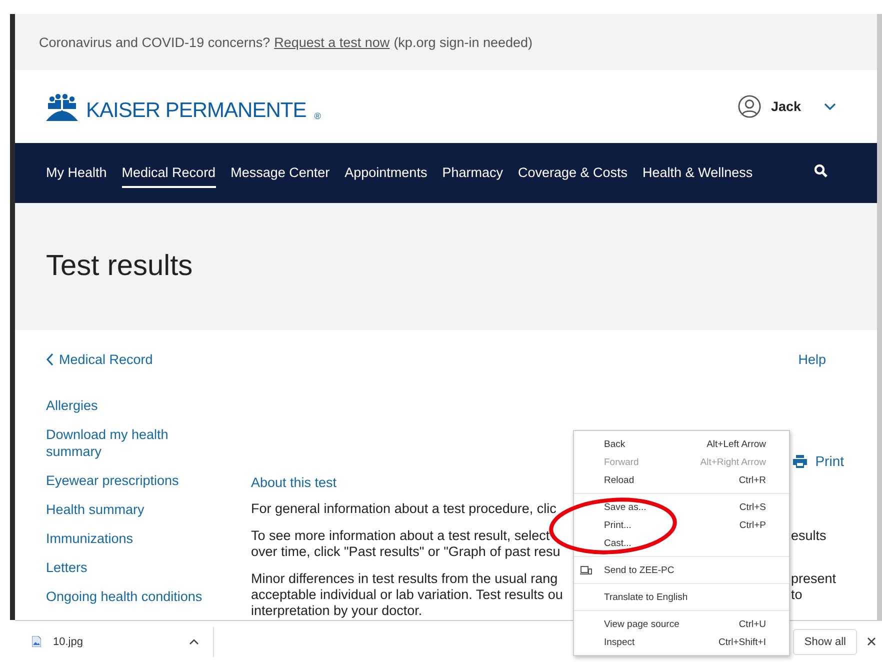 The width and height of the screenshot is (882, 662). Describe the element at coordinates (126, 405) in the screenshot. I see `sidebar-link: Allergies` at that location.